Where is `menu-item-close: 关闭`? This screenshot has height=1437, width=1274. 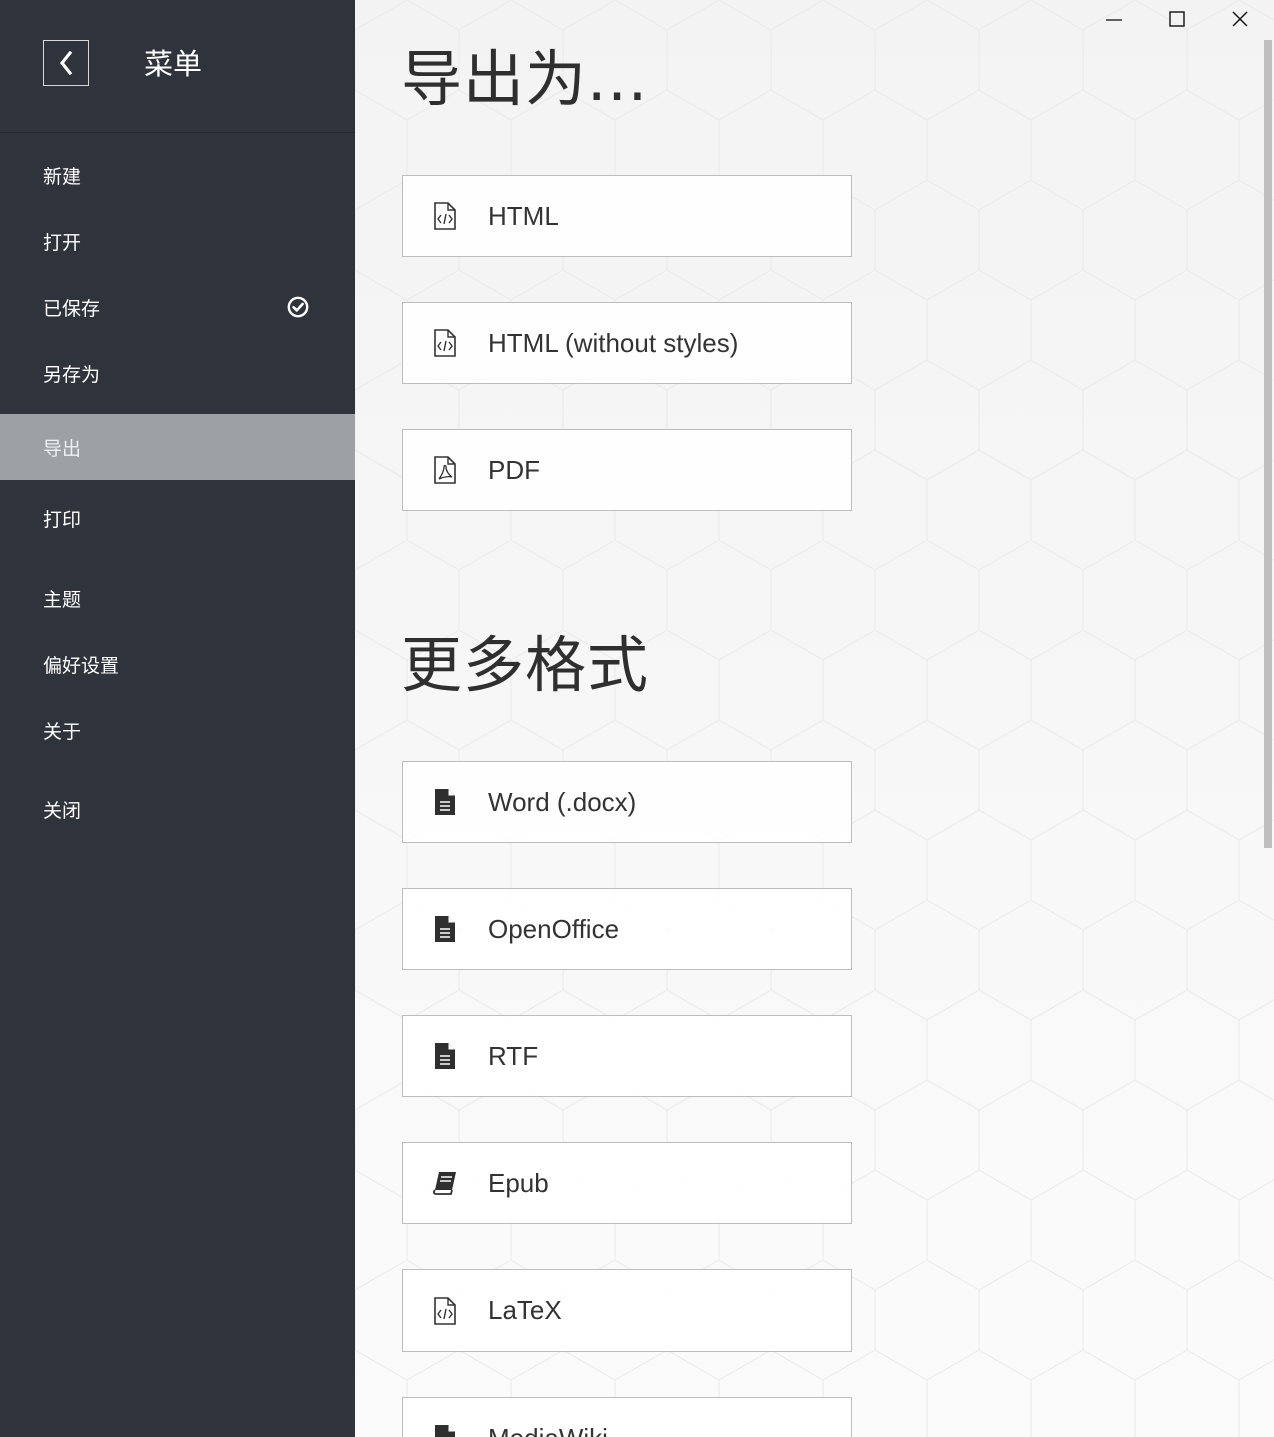 menu-item-close: 关闭 is located at coordinates (177, 809).